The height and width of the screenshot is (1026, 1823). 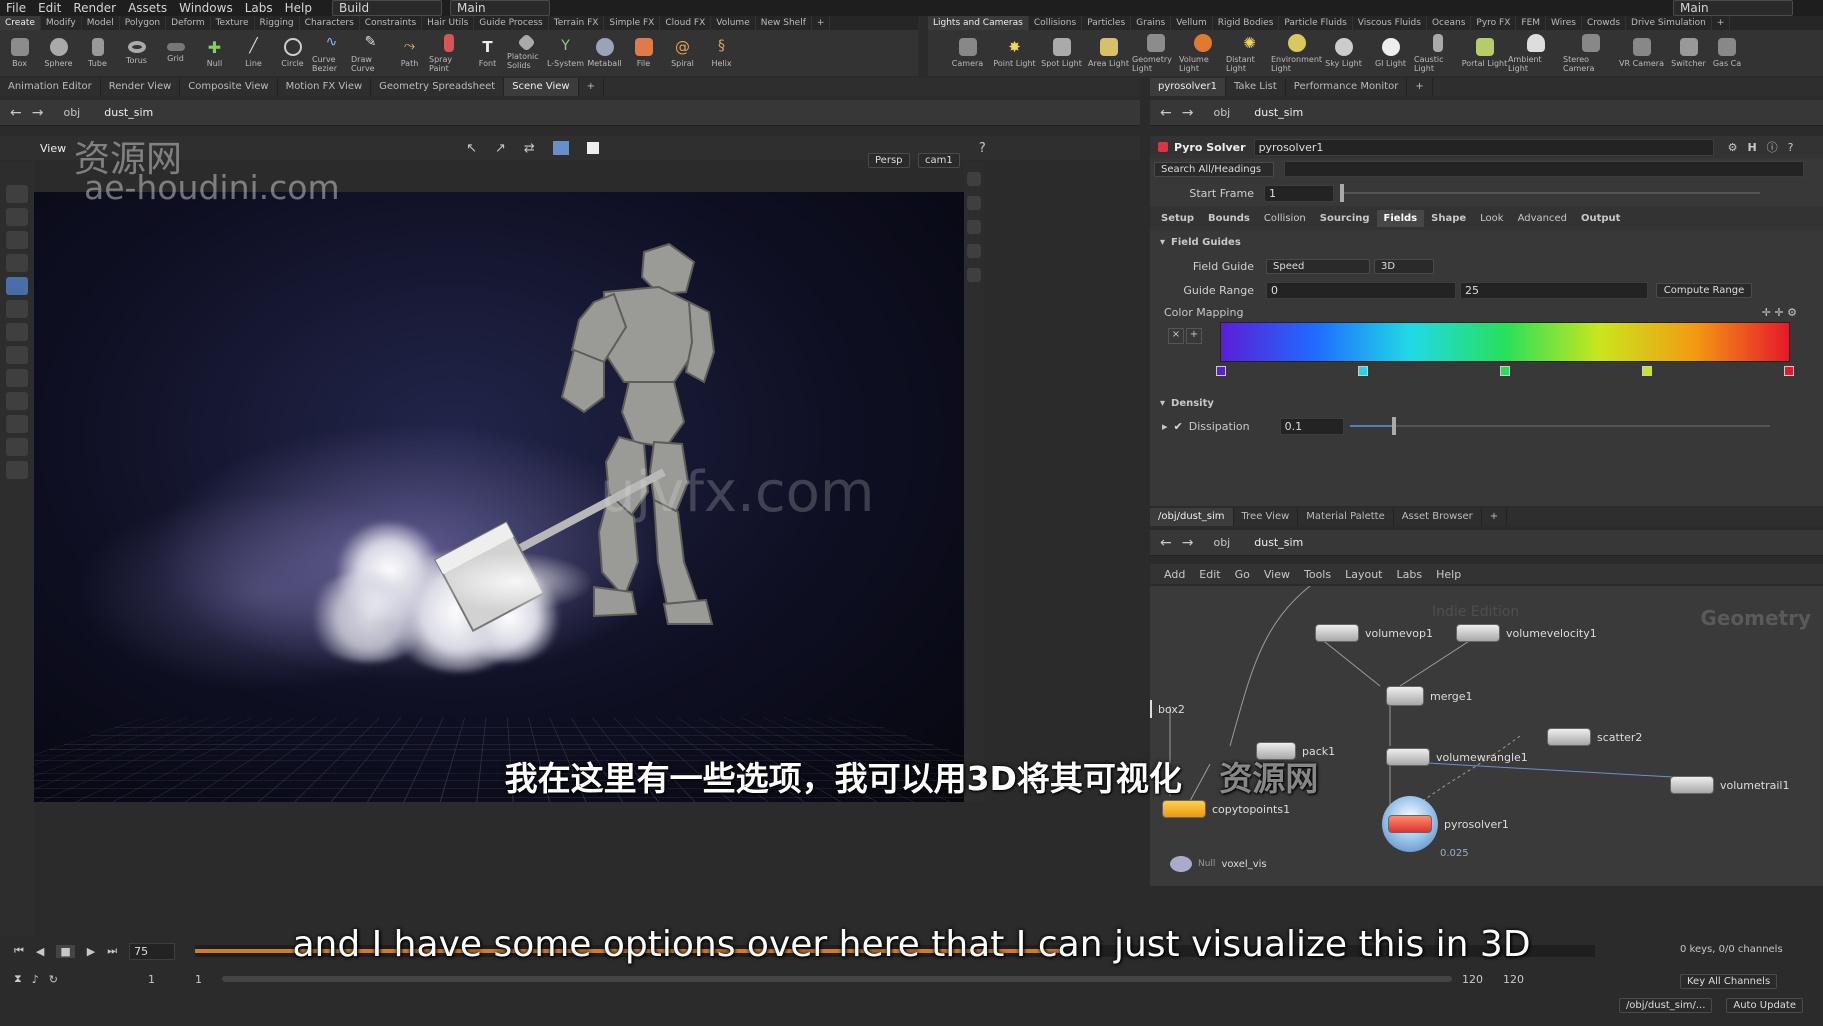 What do you see at coordinates (1764, 1005) in the screenshot?
I see `auto-update-dropdown: Auto Update` at bounding box center [1764, 1005].